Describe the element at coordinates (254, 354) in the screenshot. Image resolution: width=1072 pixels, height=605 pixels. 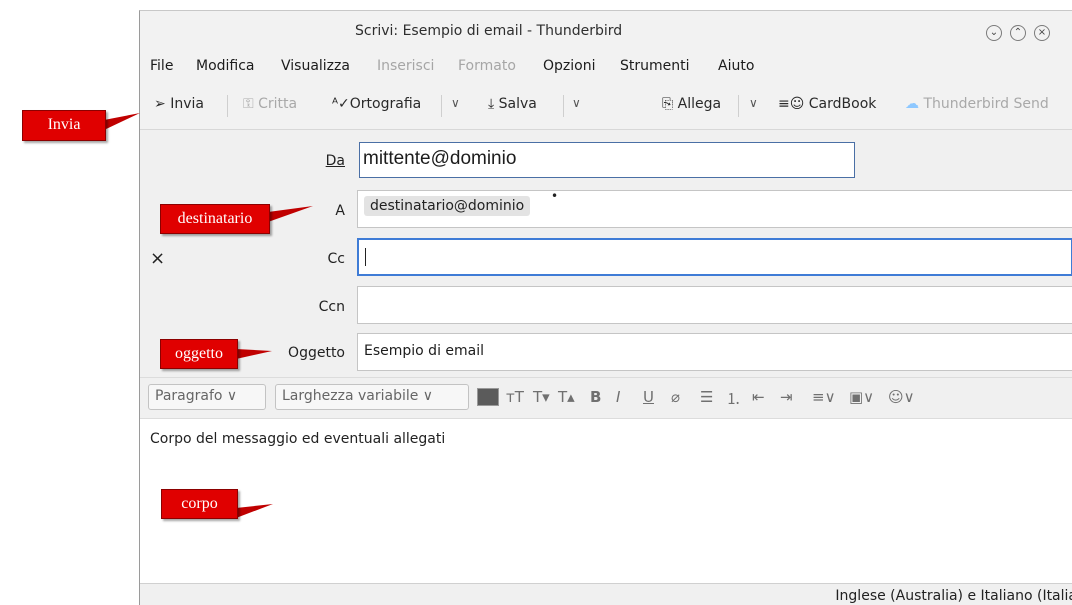
I see `pointer-oggetto` at that location.